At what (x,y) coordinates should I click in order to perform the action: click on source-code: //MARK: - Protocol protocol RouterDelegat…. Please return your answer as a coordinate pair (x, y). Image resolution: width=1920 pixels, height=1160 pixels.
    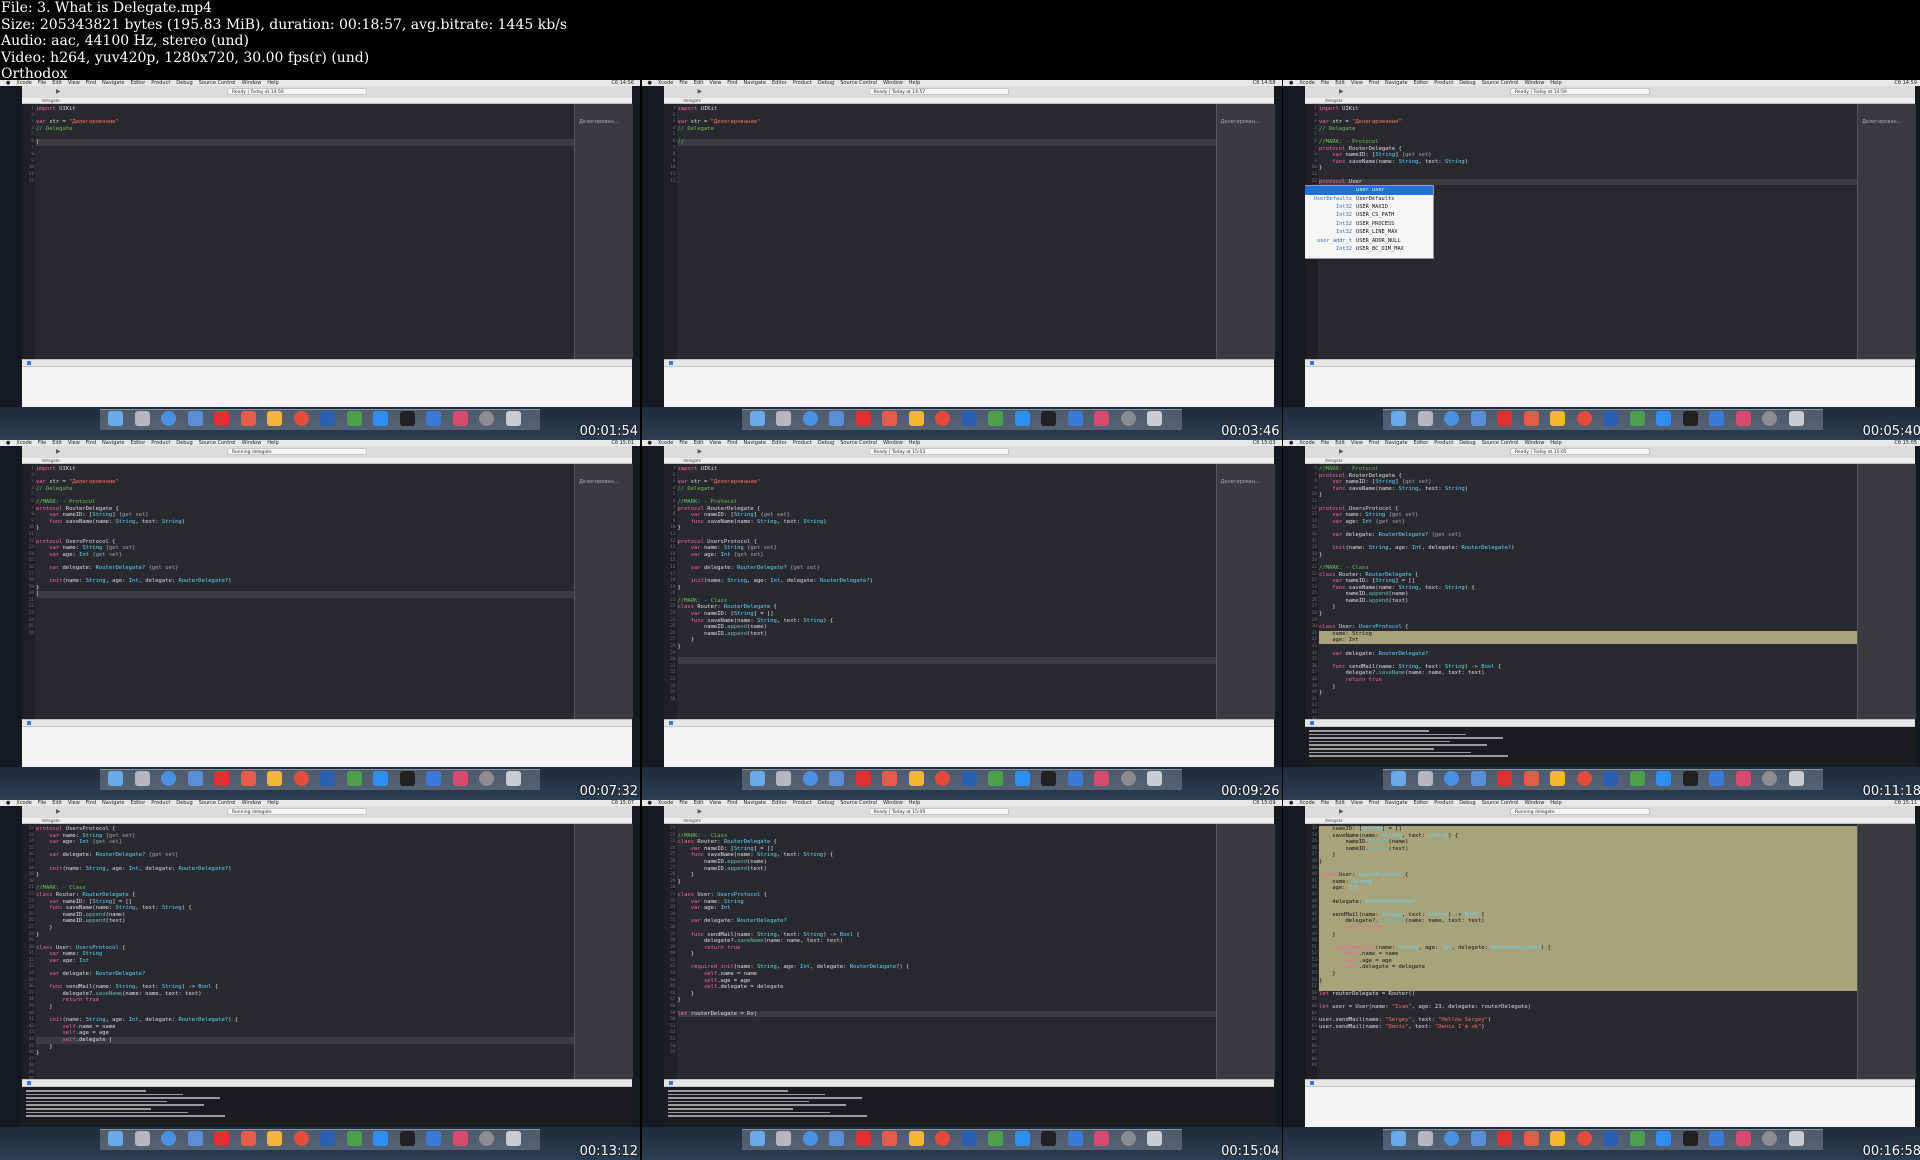
    Looking at the image, I should click on (1588, 581).